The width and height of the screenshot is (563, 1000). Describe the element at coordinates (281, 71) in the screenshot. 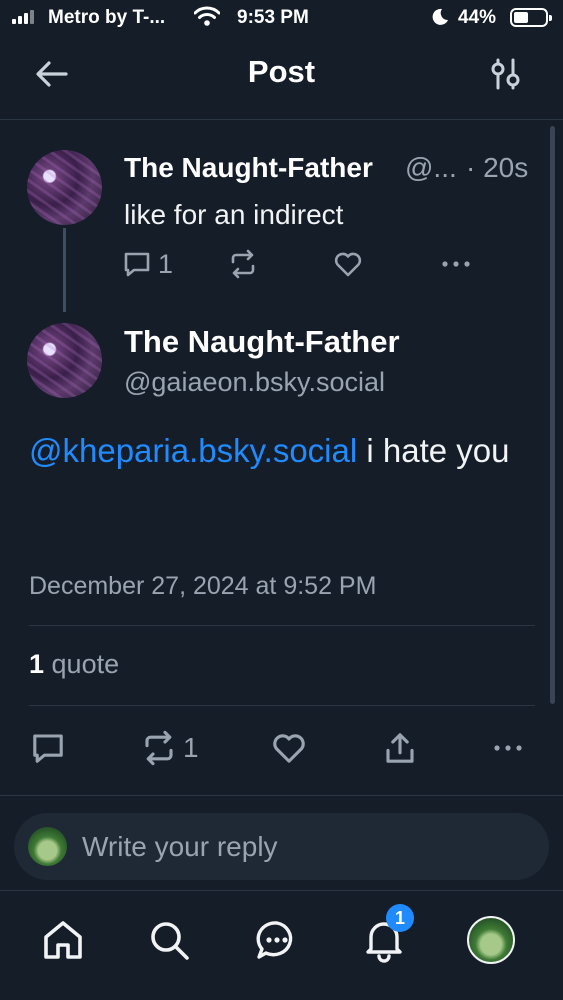

I see `page-title: Post` at that location.